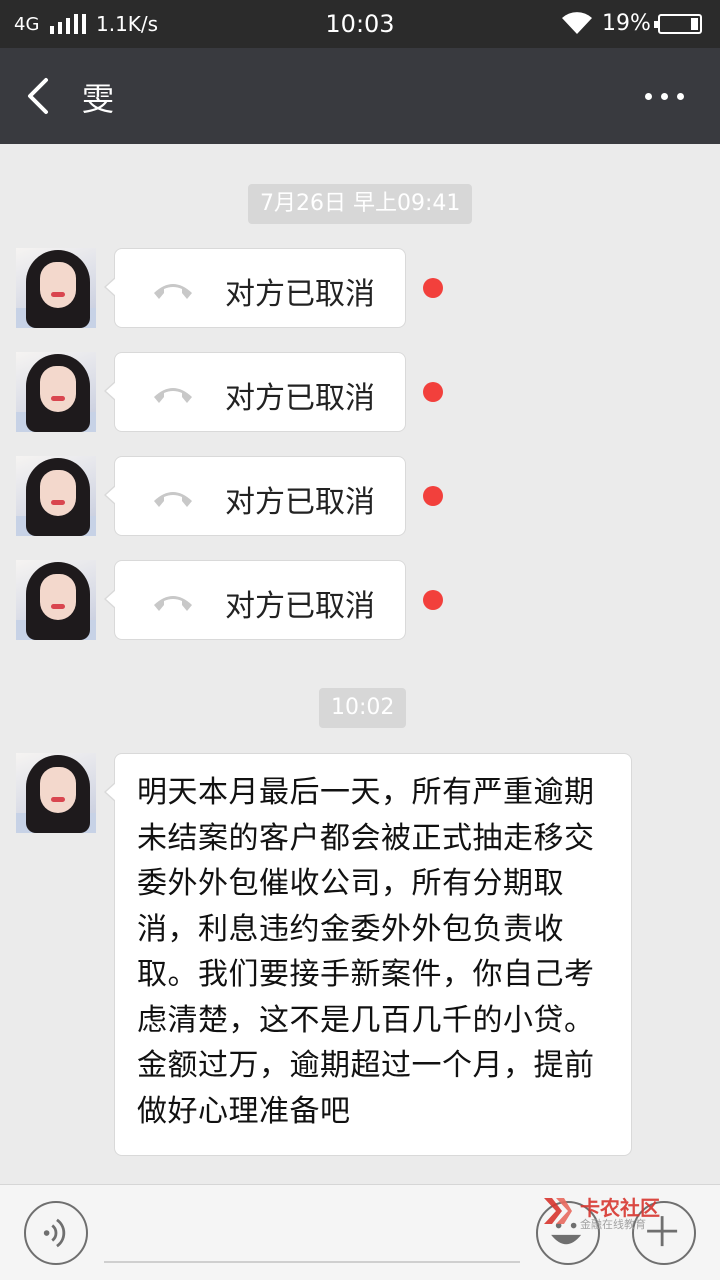 Image resolution: width=720 pixels, height=1280 pixels. Describe the element at coordinates (610, 1210) in the screenshot. I see `watermark: 卡农社区 金融在线教育` at that location.